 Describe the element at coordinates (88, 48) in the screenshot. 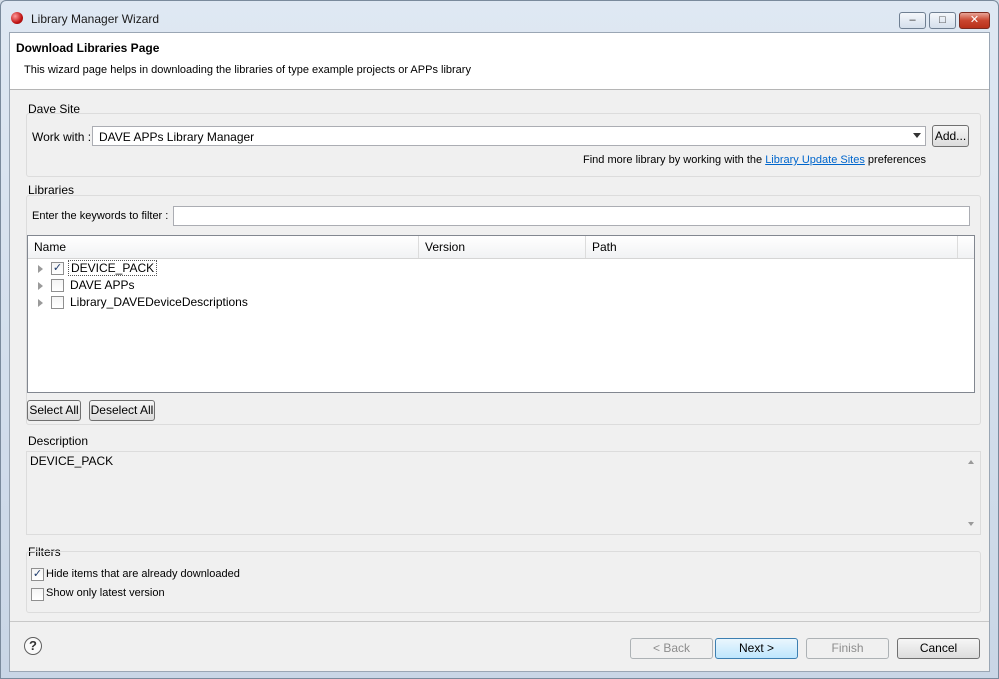

I see `page-title: Download Libraries Page` at that location.